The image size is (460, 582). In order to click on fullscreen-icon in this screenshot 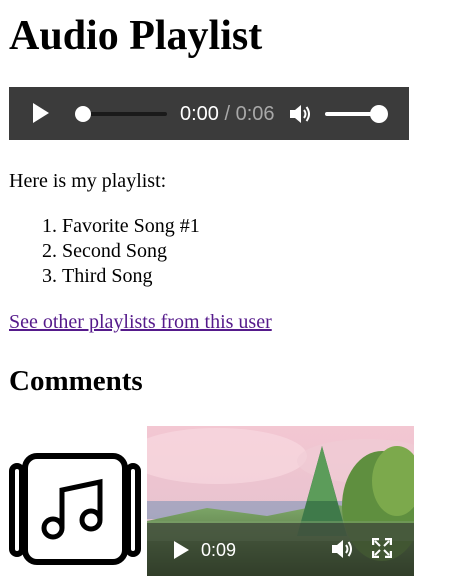, I will do `click(382, 548)`.